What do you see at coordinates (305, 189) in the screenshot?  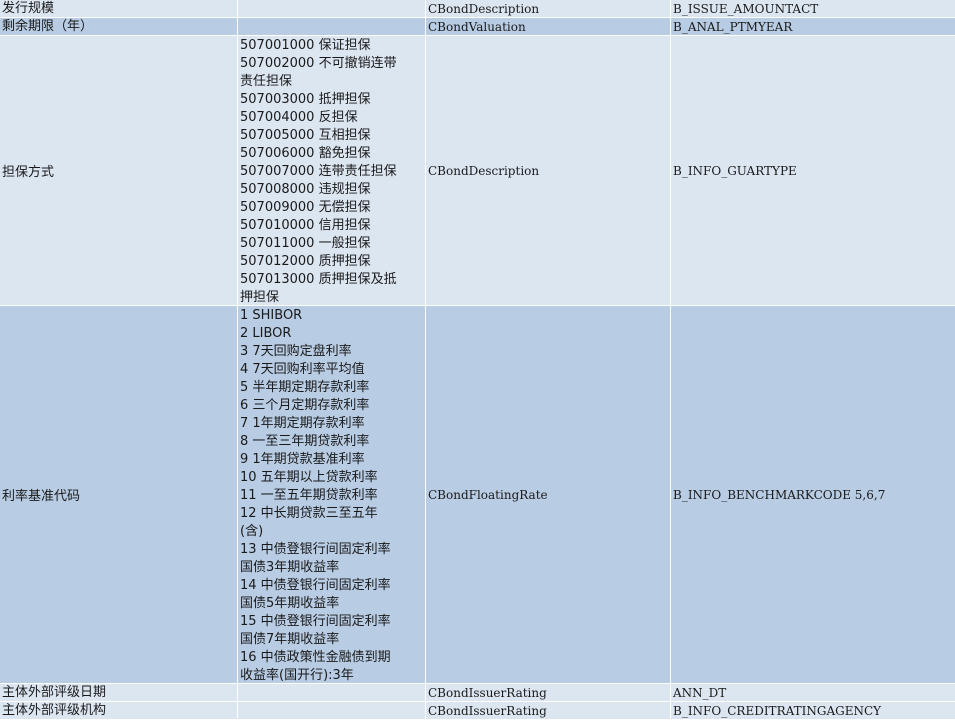 I see `value-line: 507008000 违规担保` at bounding box center [305, 189].